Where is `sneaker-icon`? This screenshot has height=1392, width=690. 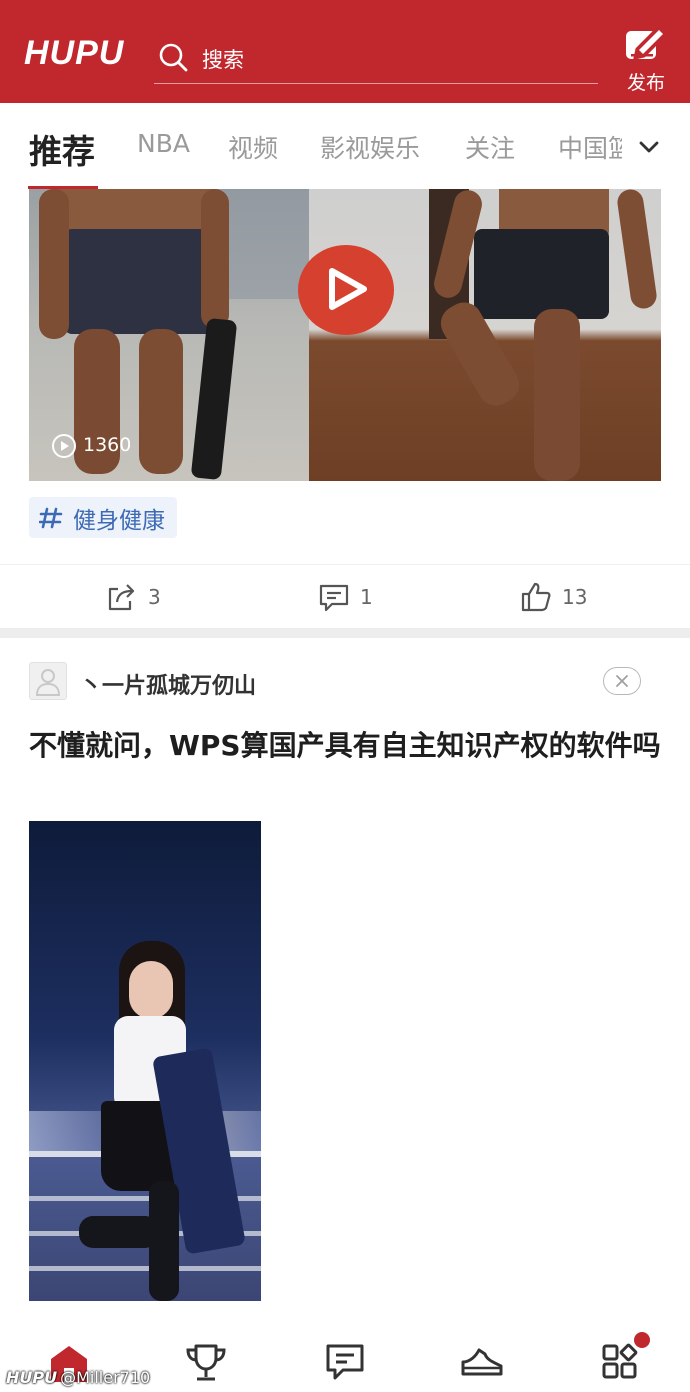 sneaker-icon is located at coordinates (482, 1362).